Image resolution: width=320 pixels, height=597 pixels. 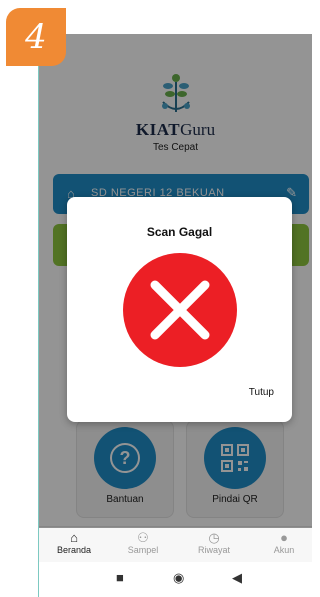 What do you see at coordinates (179, 232) in the screenshot?
I see `dialog-title: Scan Gagal` at bounding box center [179, 232].